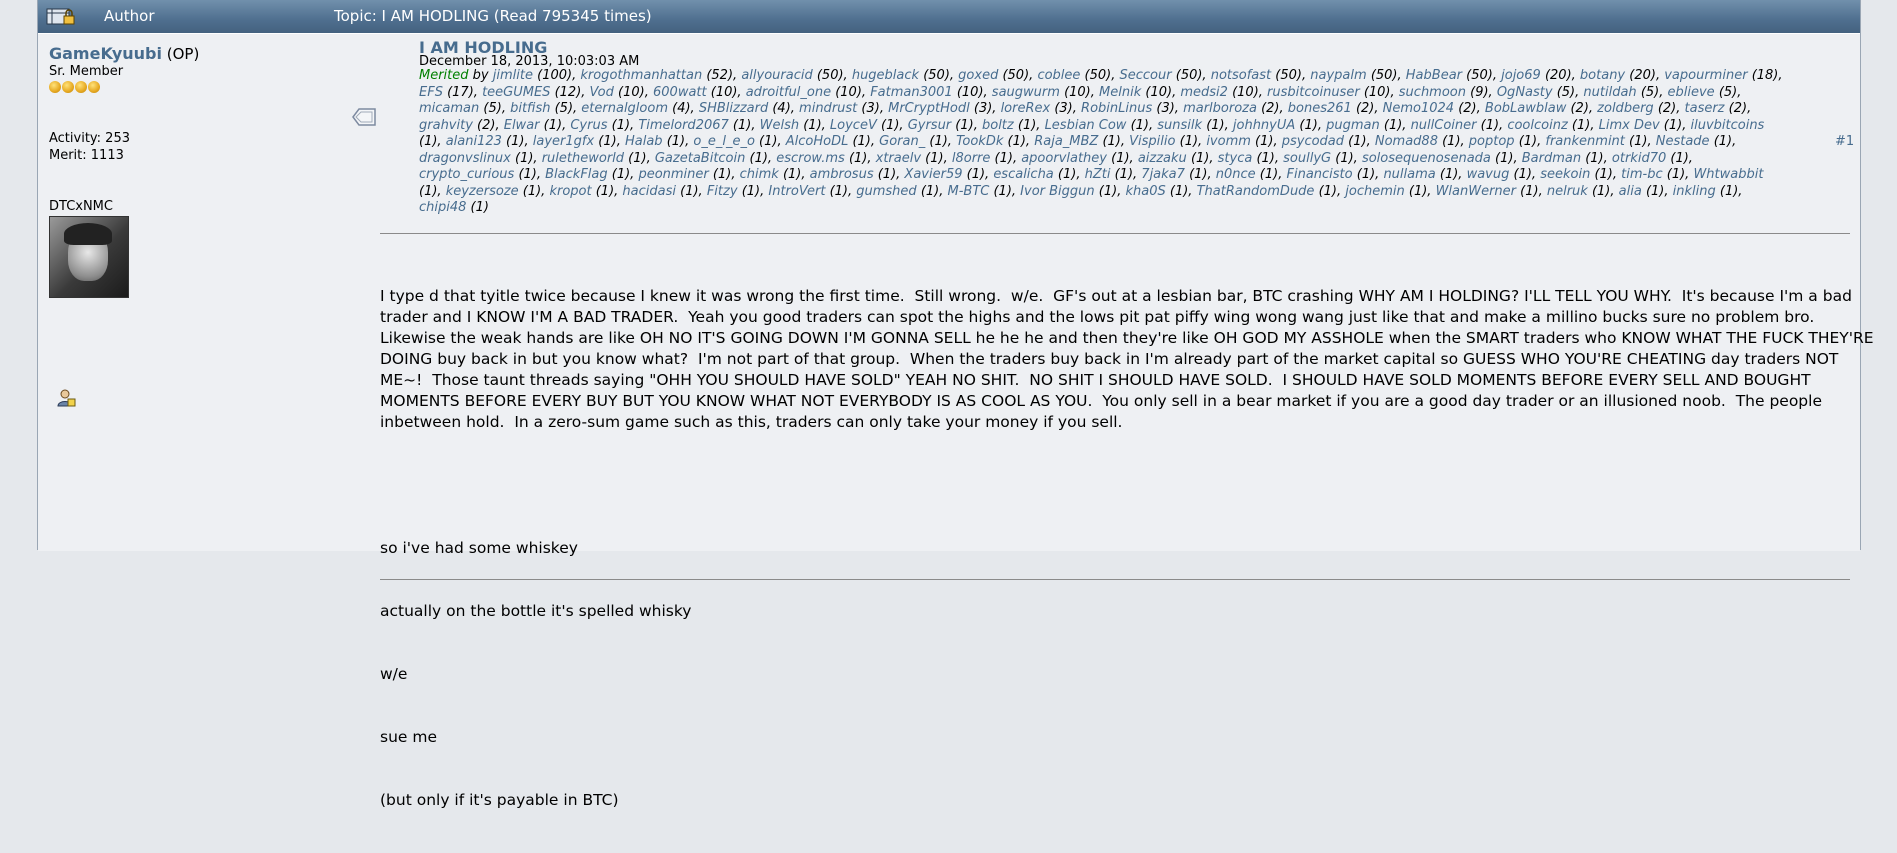  I want to click on merit-user-link: Whtwabbit, so click(1728, 174).